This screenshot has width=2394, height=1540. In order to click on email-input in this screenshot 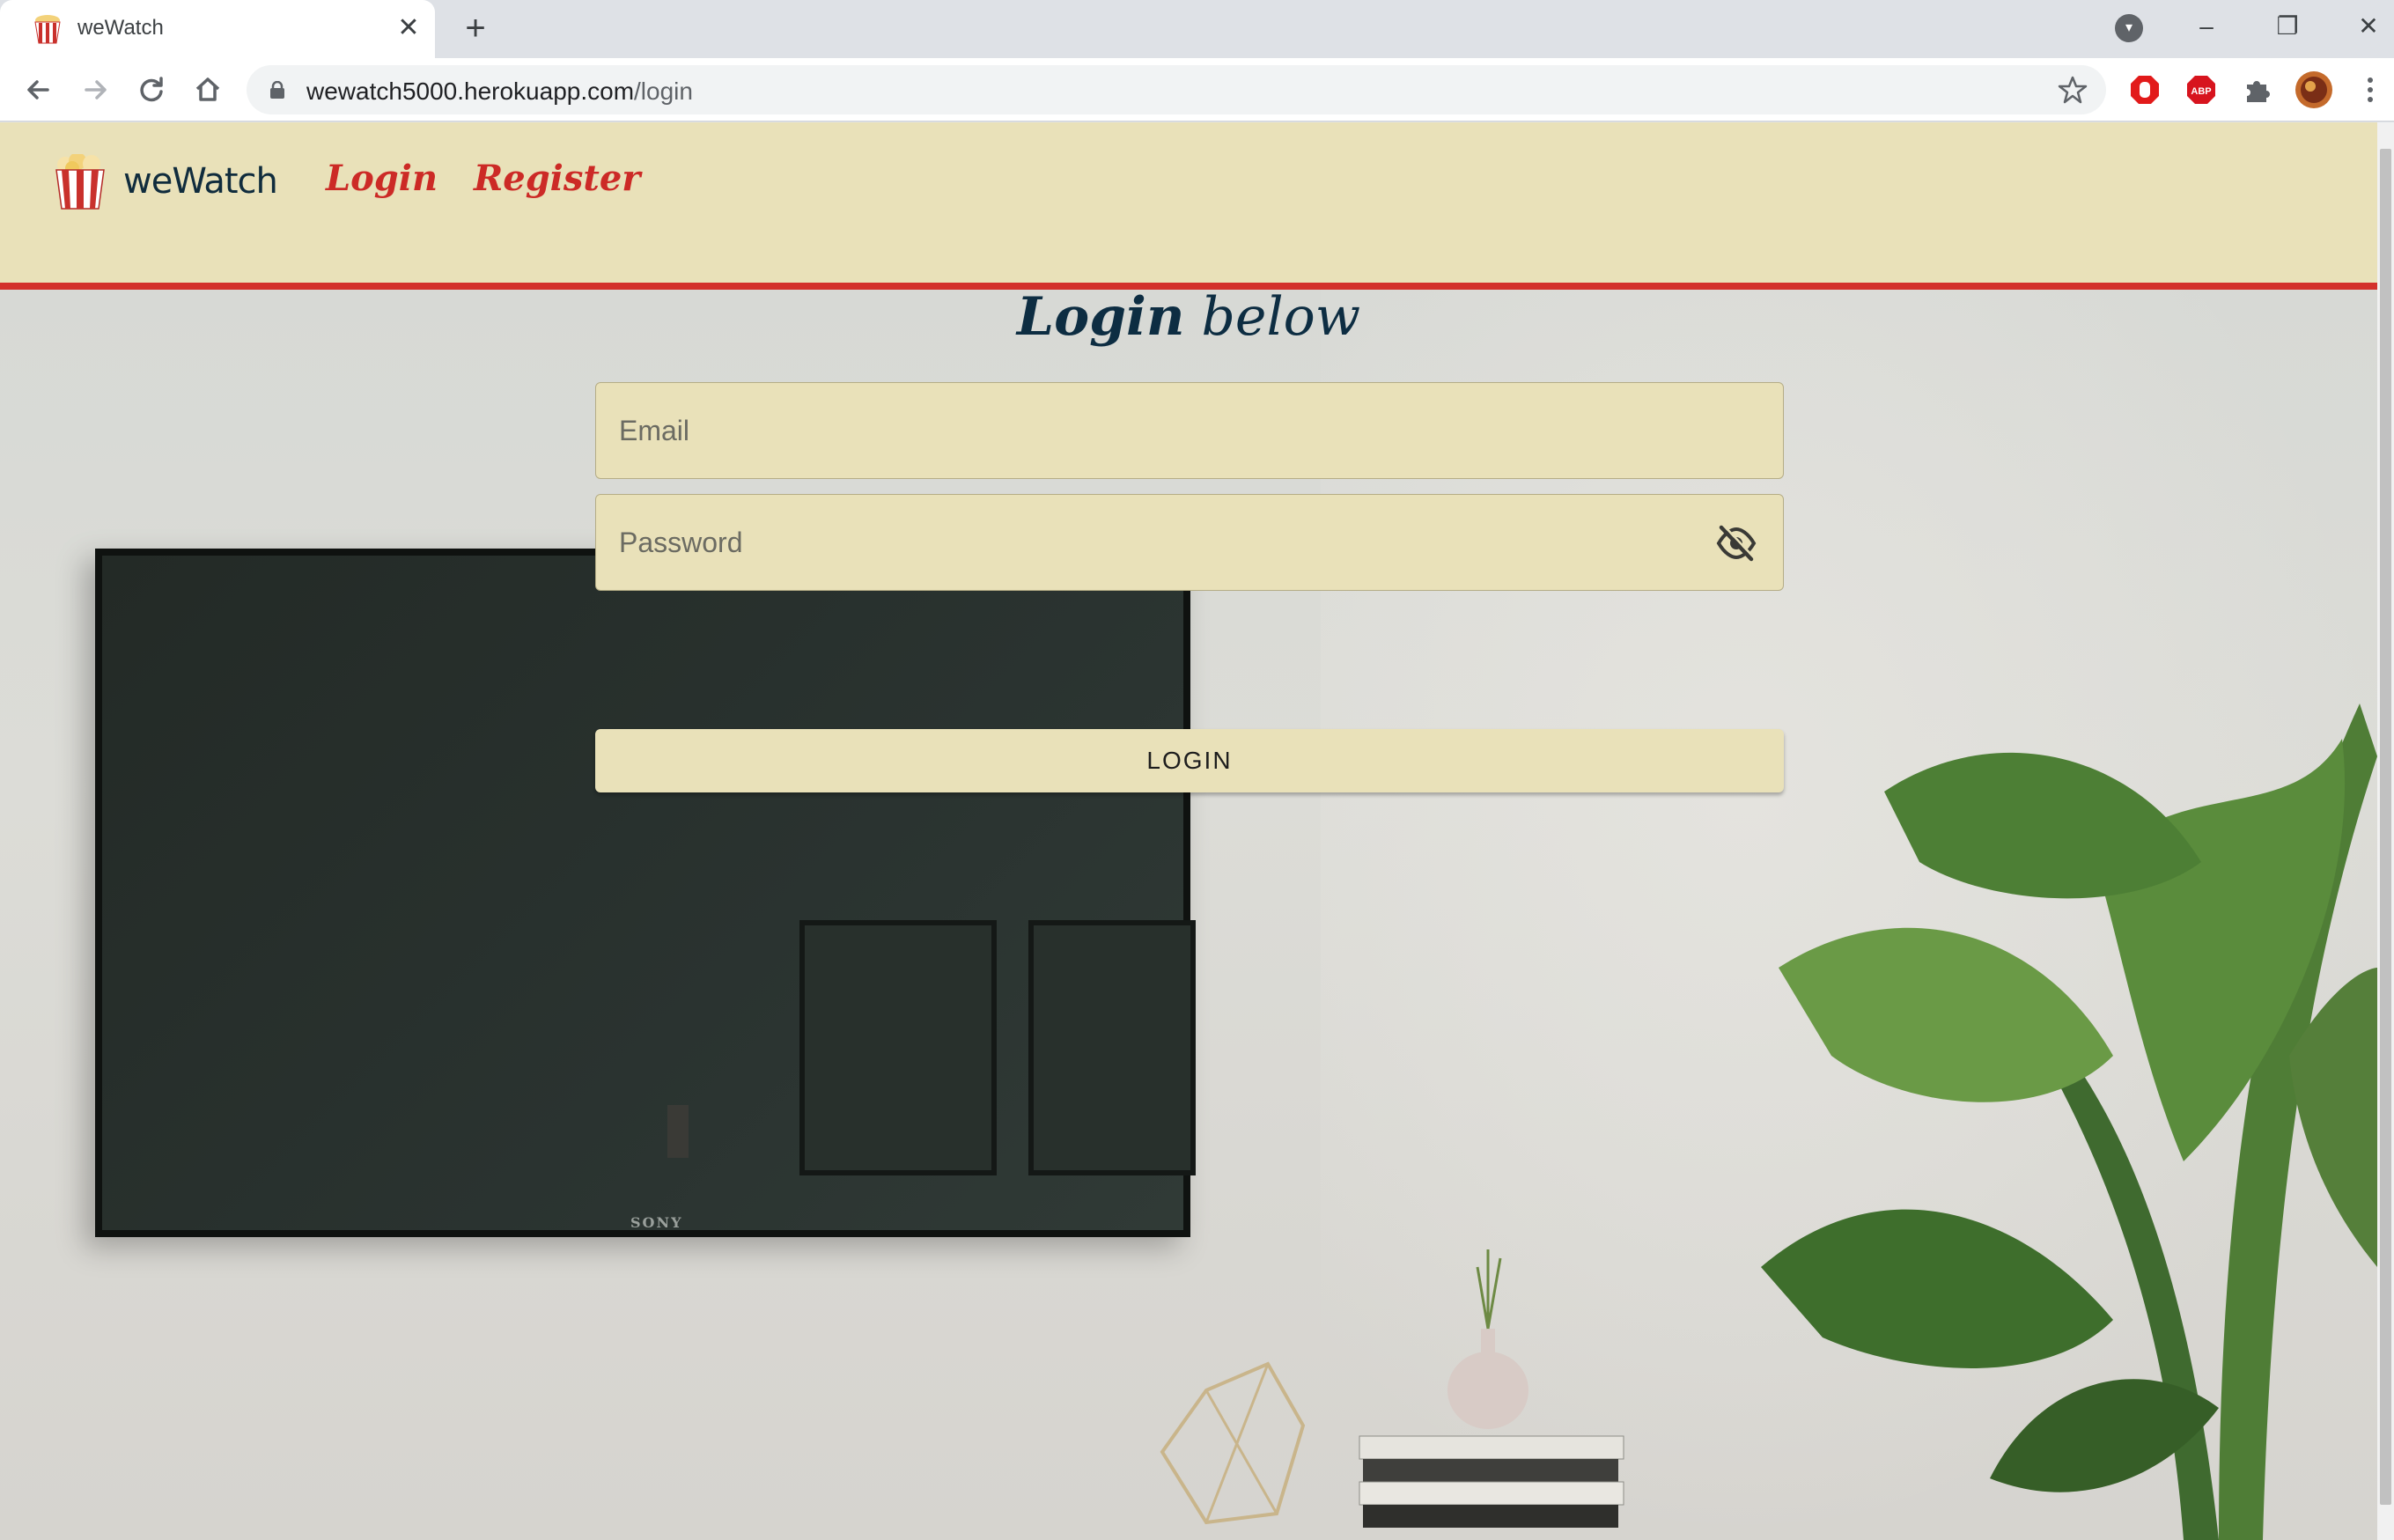, I will do `click(1189, 430)`.